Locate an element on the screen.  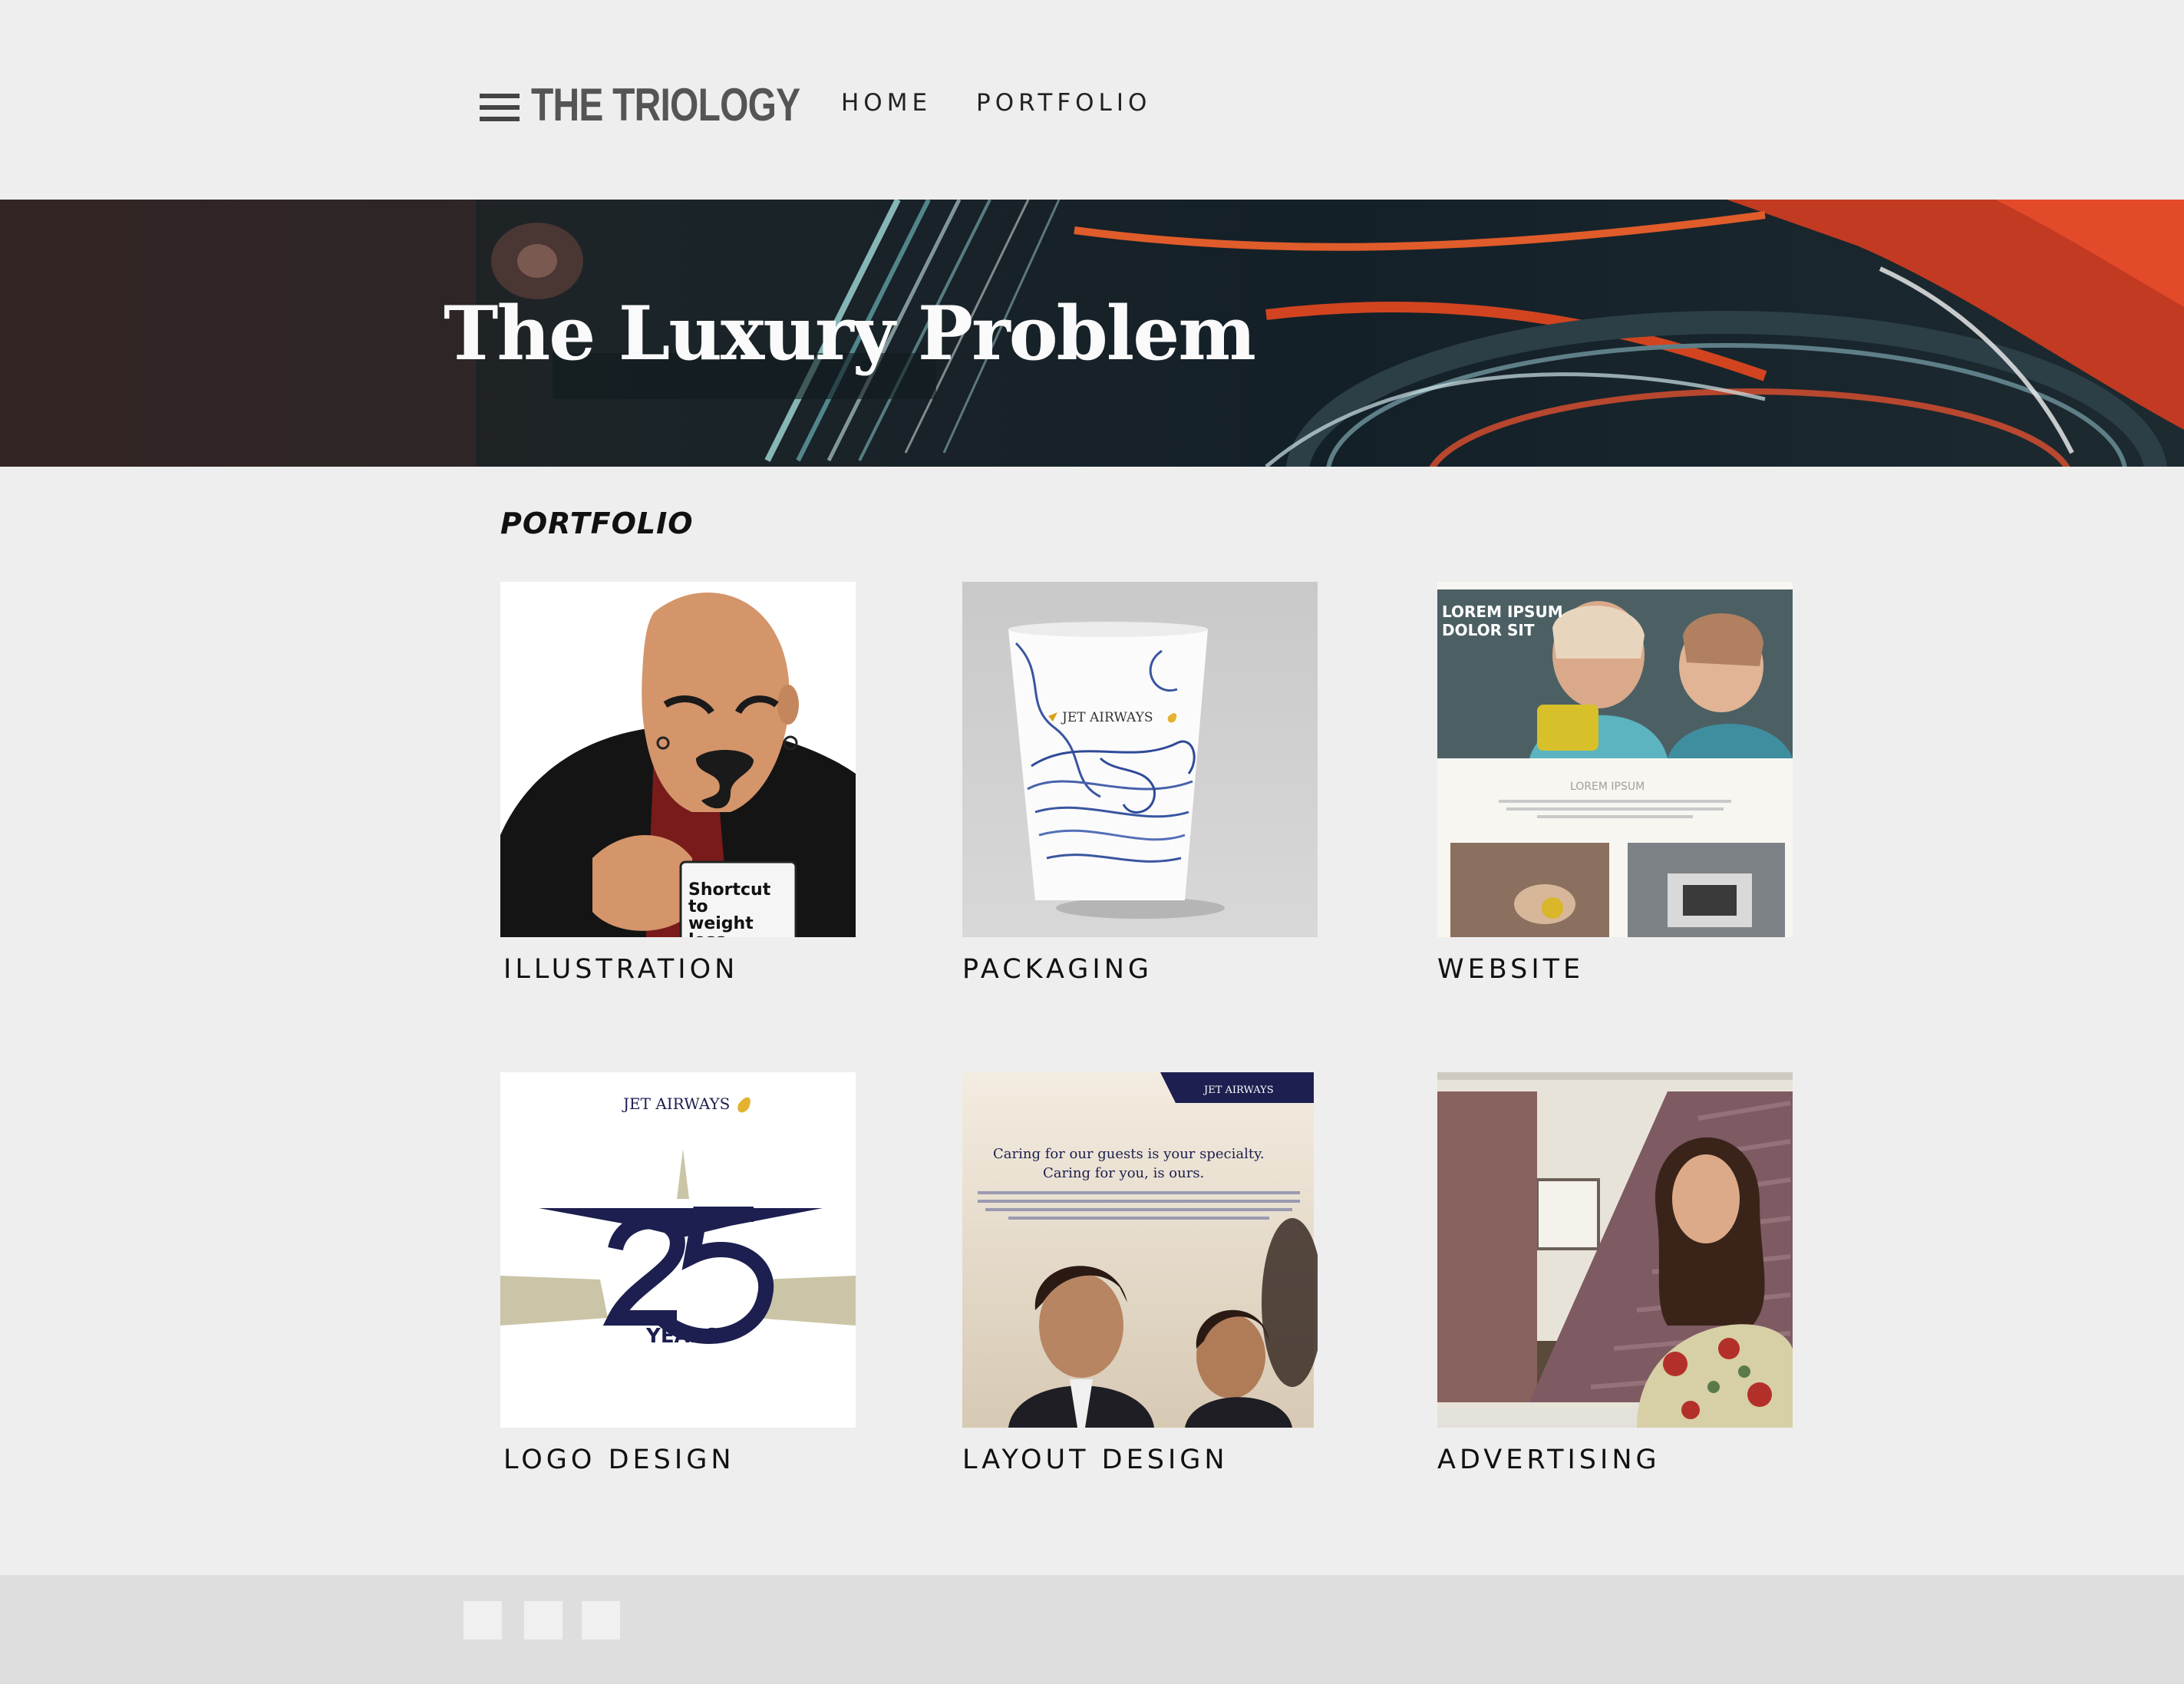
layout-brand-text: JET AIRWAYS is located at coordinates (1238, 1090).